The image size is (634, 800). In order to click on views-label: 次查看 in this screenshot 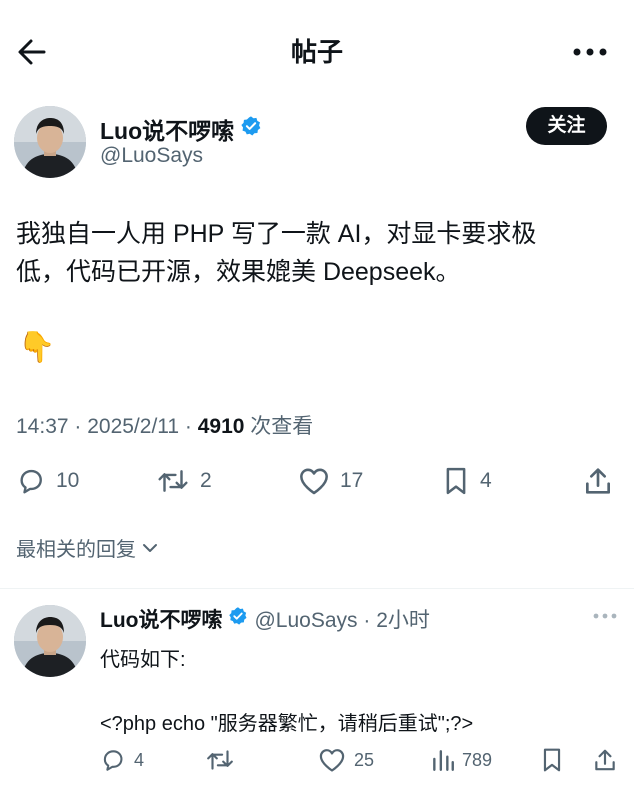, I will do `click(279, 426)`.